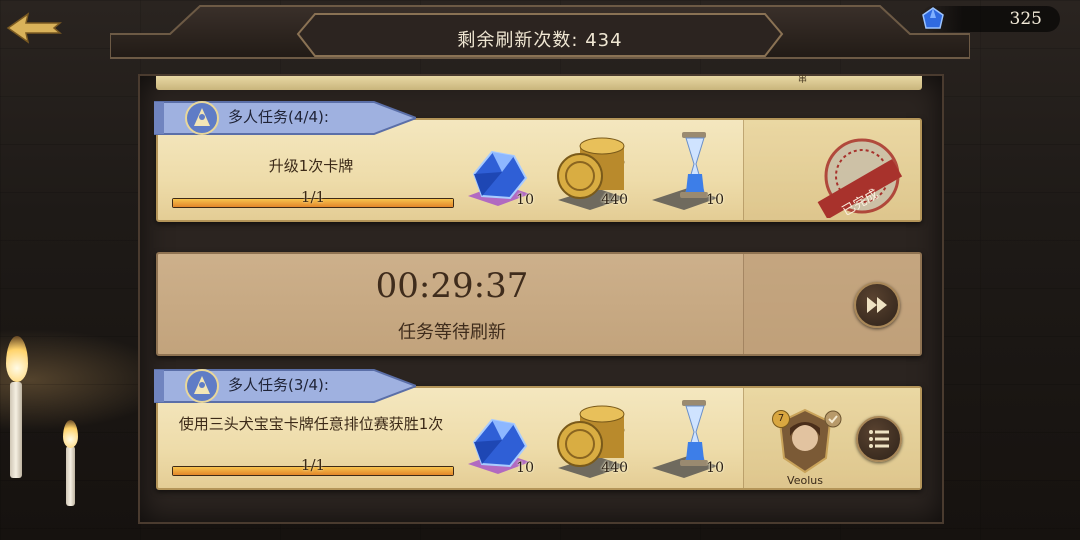 The width and height of the screenshot is (1080, 540). What do you see at coordinates (807, 441) in the screenshot?
I see `helper-avatar: 7` at bounding box center [807, 441].